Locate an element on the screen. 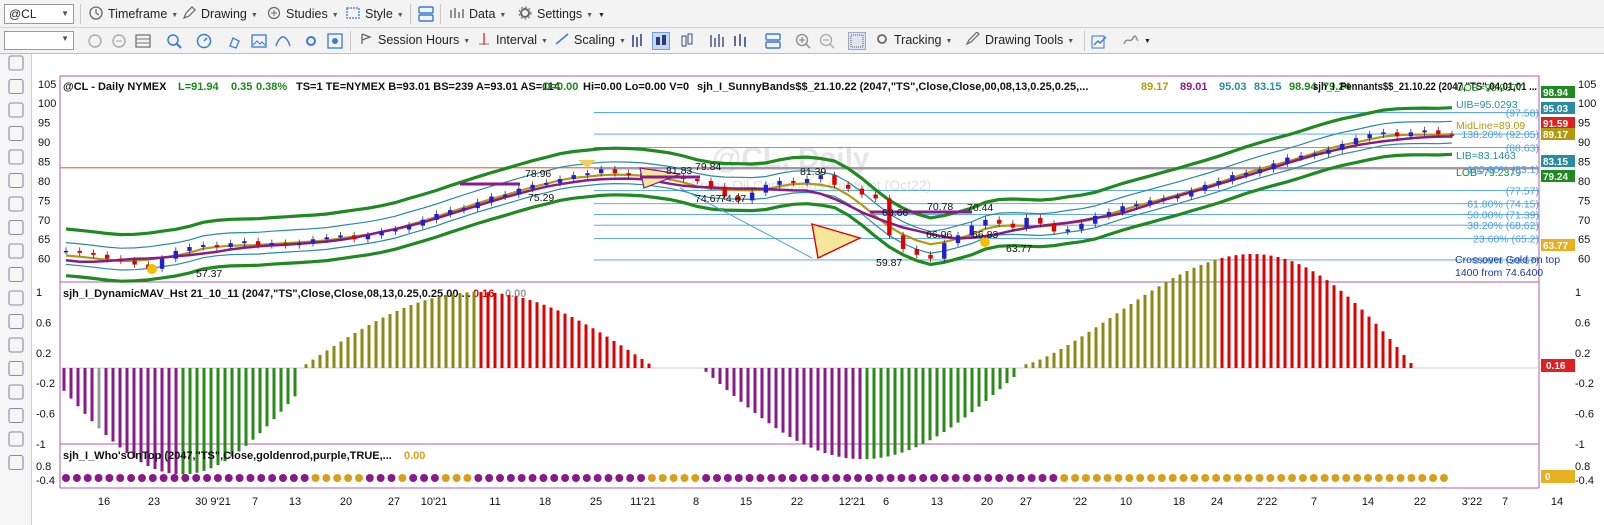 This screenshot has height=525, width=1604. header-value: 89.17 is located at coordinates (1155, 87).